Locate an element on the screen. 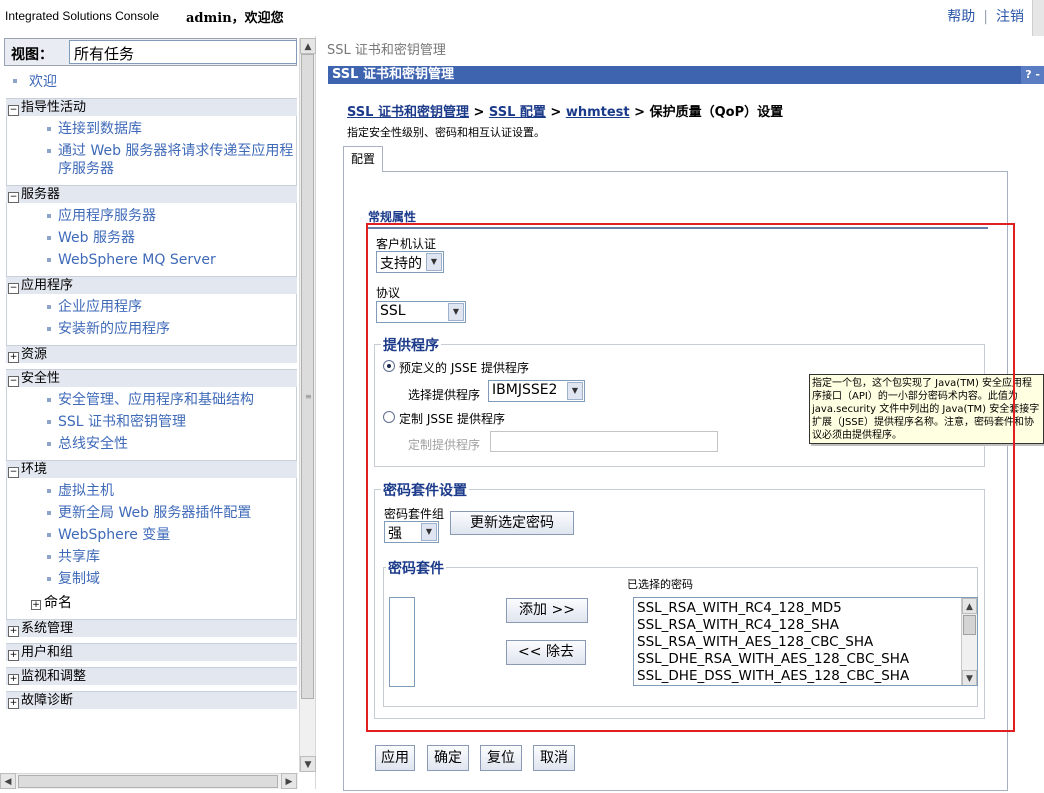 Image resolution: width=1044 pixels, height=793 pixels. top-links: 帮助 | 注销 is located at coordinates (985, 16).